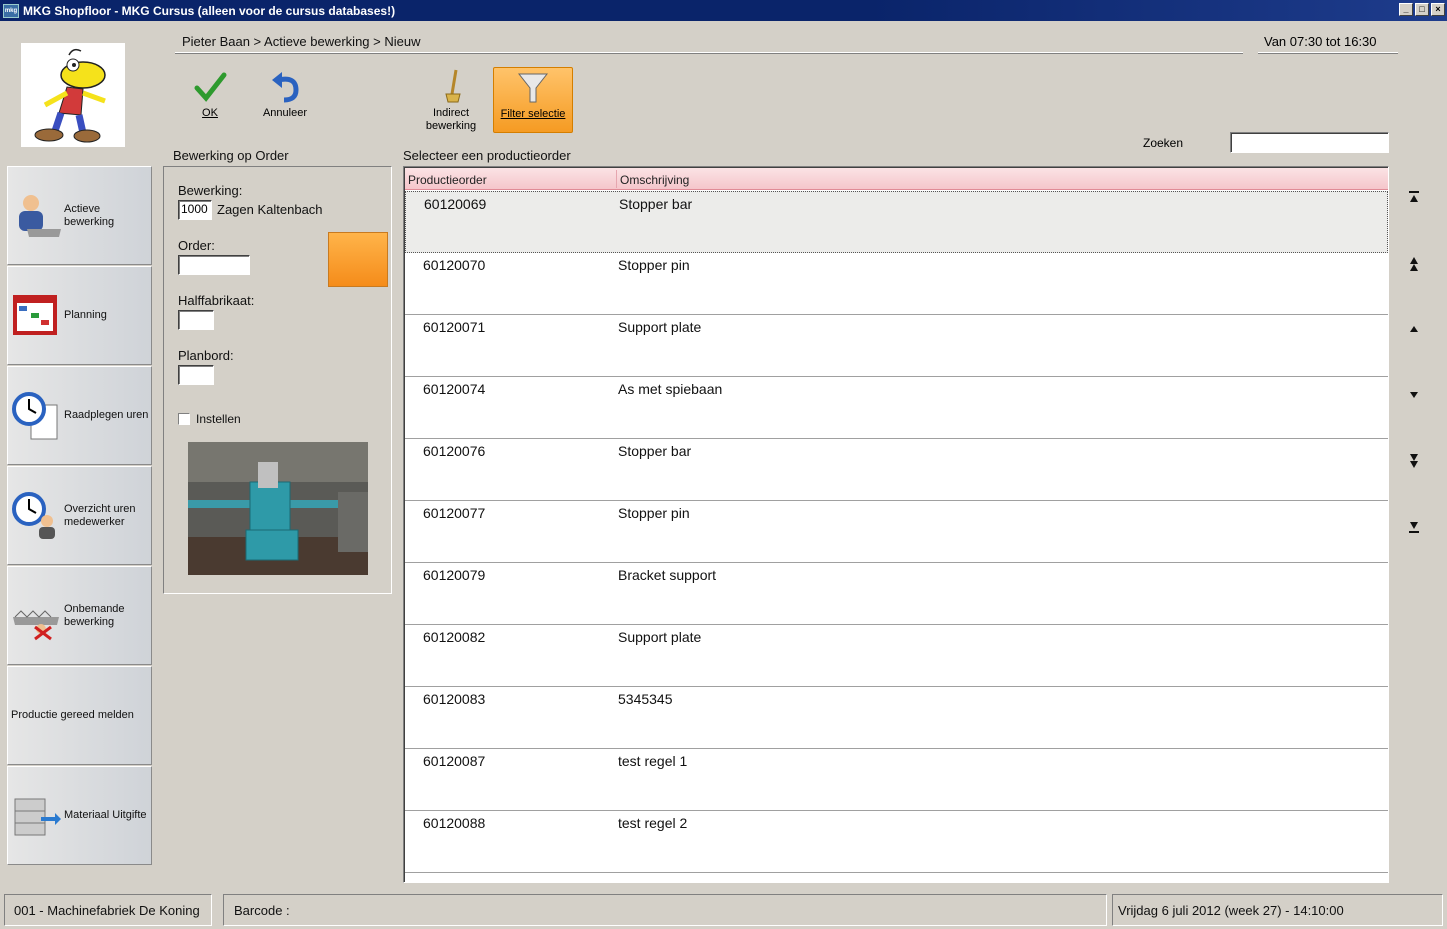 This screenshot has width=1447, height=929. Describe the element at coordinates (896, 222) in the screenshot. I see `table-row: 60120069 Stopper bar` at that location.